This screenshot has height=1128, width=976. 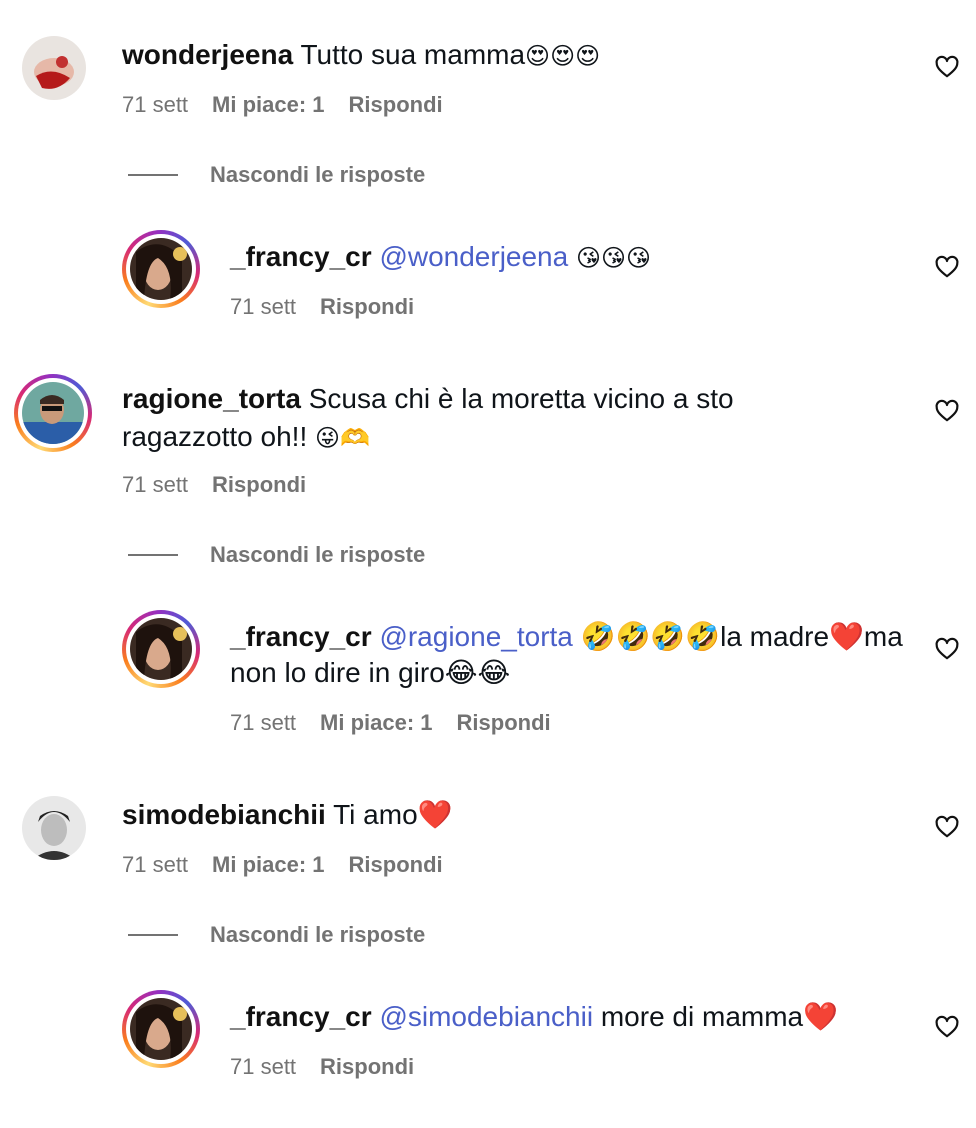 I want to click on comment-meta: 71 sett Rispondi, so click(x=214, y=485).